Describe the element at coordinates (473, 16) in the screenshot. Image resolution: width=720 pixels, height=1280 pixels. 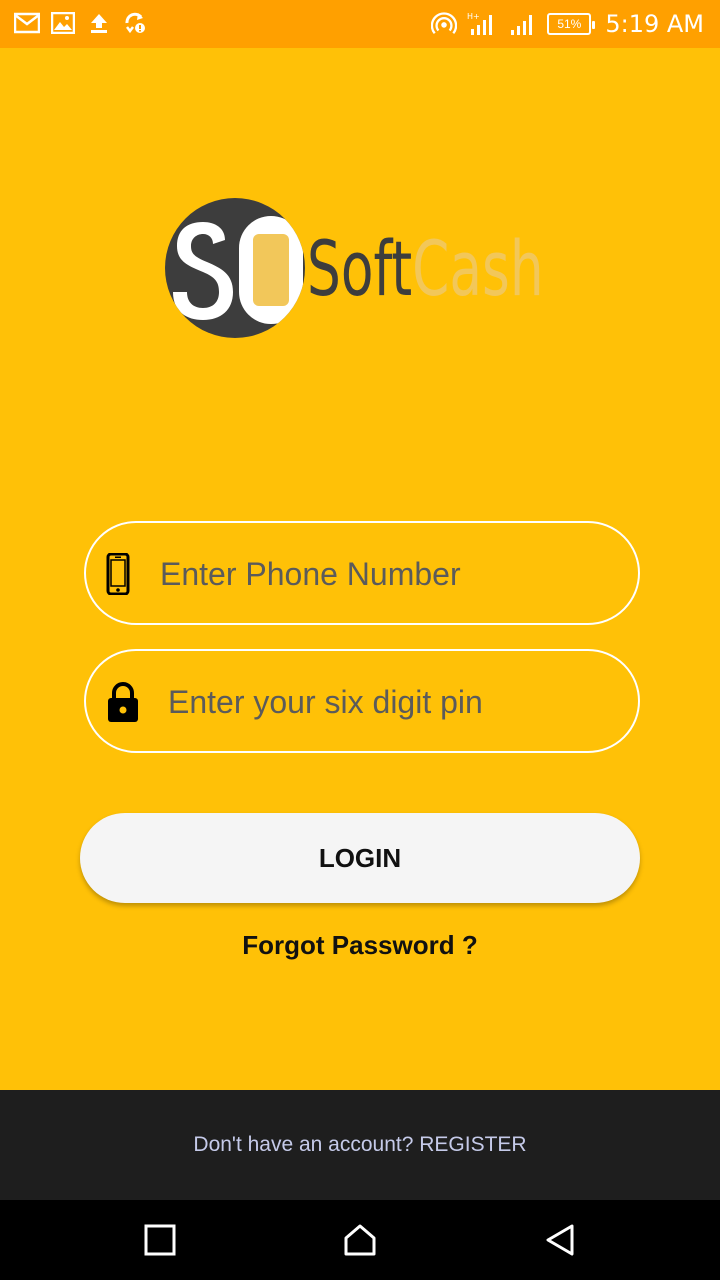
I see `svg-text: H+` at that location.